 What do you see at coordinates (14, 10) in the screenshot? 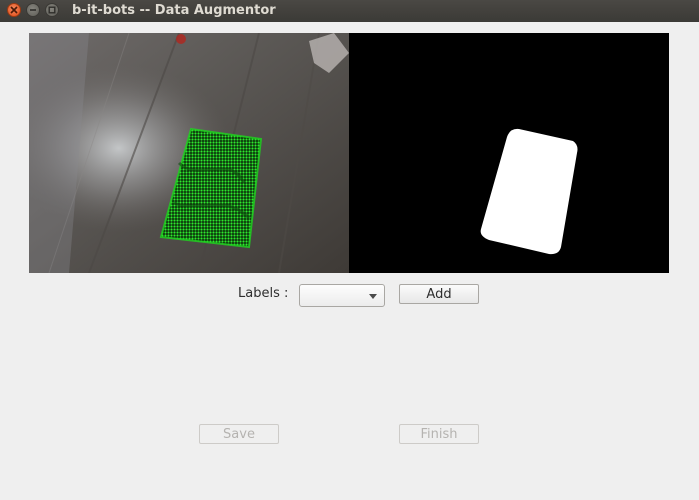
I see `close-icon` at bounding box center [14, 10].